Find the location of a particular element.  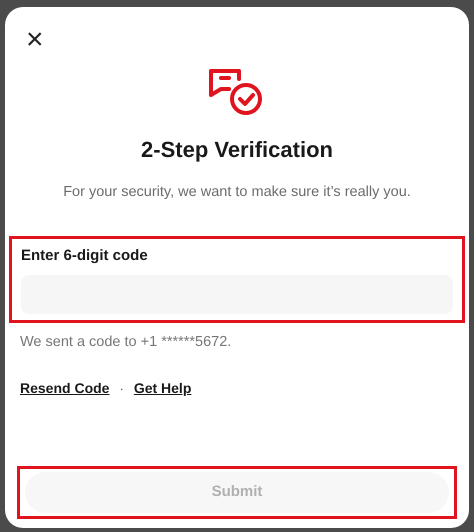

field-label: Enter 6-digit code is located at coordinates (85, 256).